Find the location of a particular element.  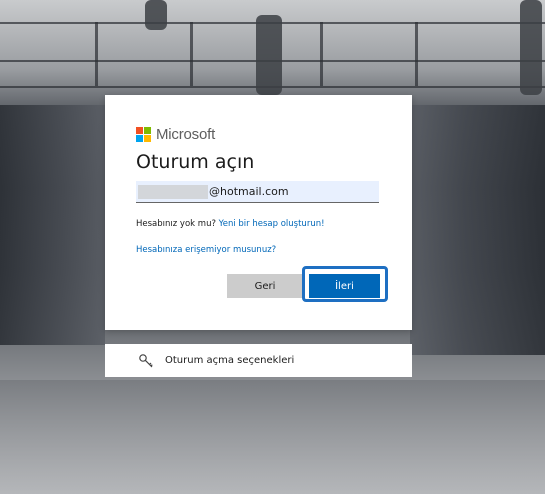

email-redaction is located at coordinates (173, 191).